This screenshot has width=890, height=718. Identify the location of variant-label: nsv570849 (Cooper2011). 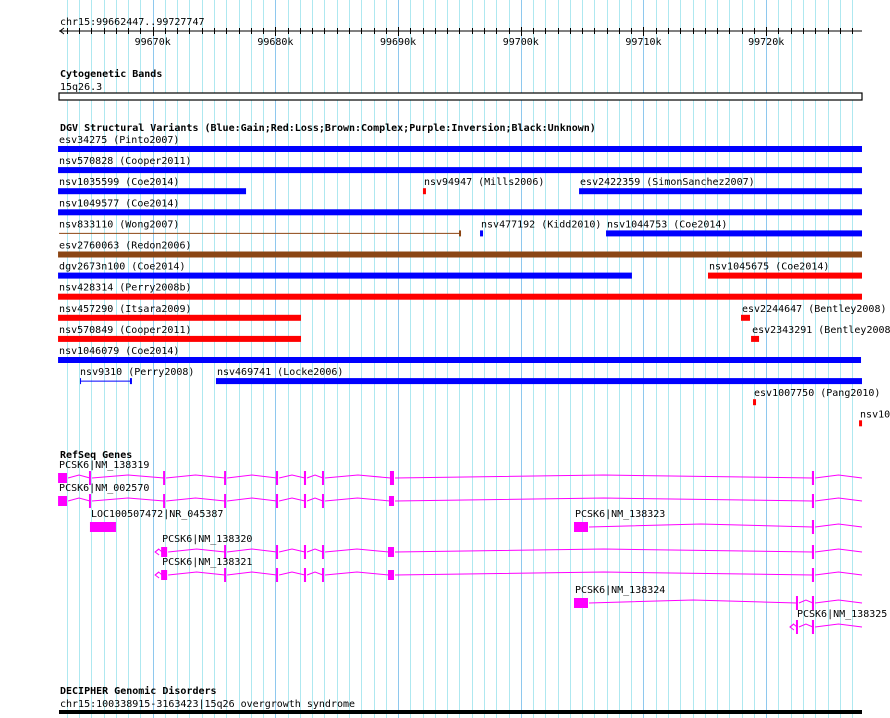
(125, 330).